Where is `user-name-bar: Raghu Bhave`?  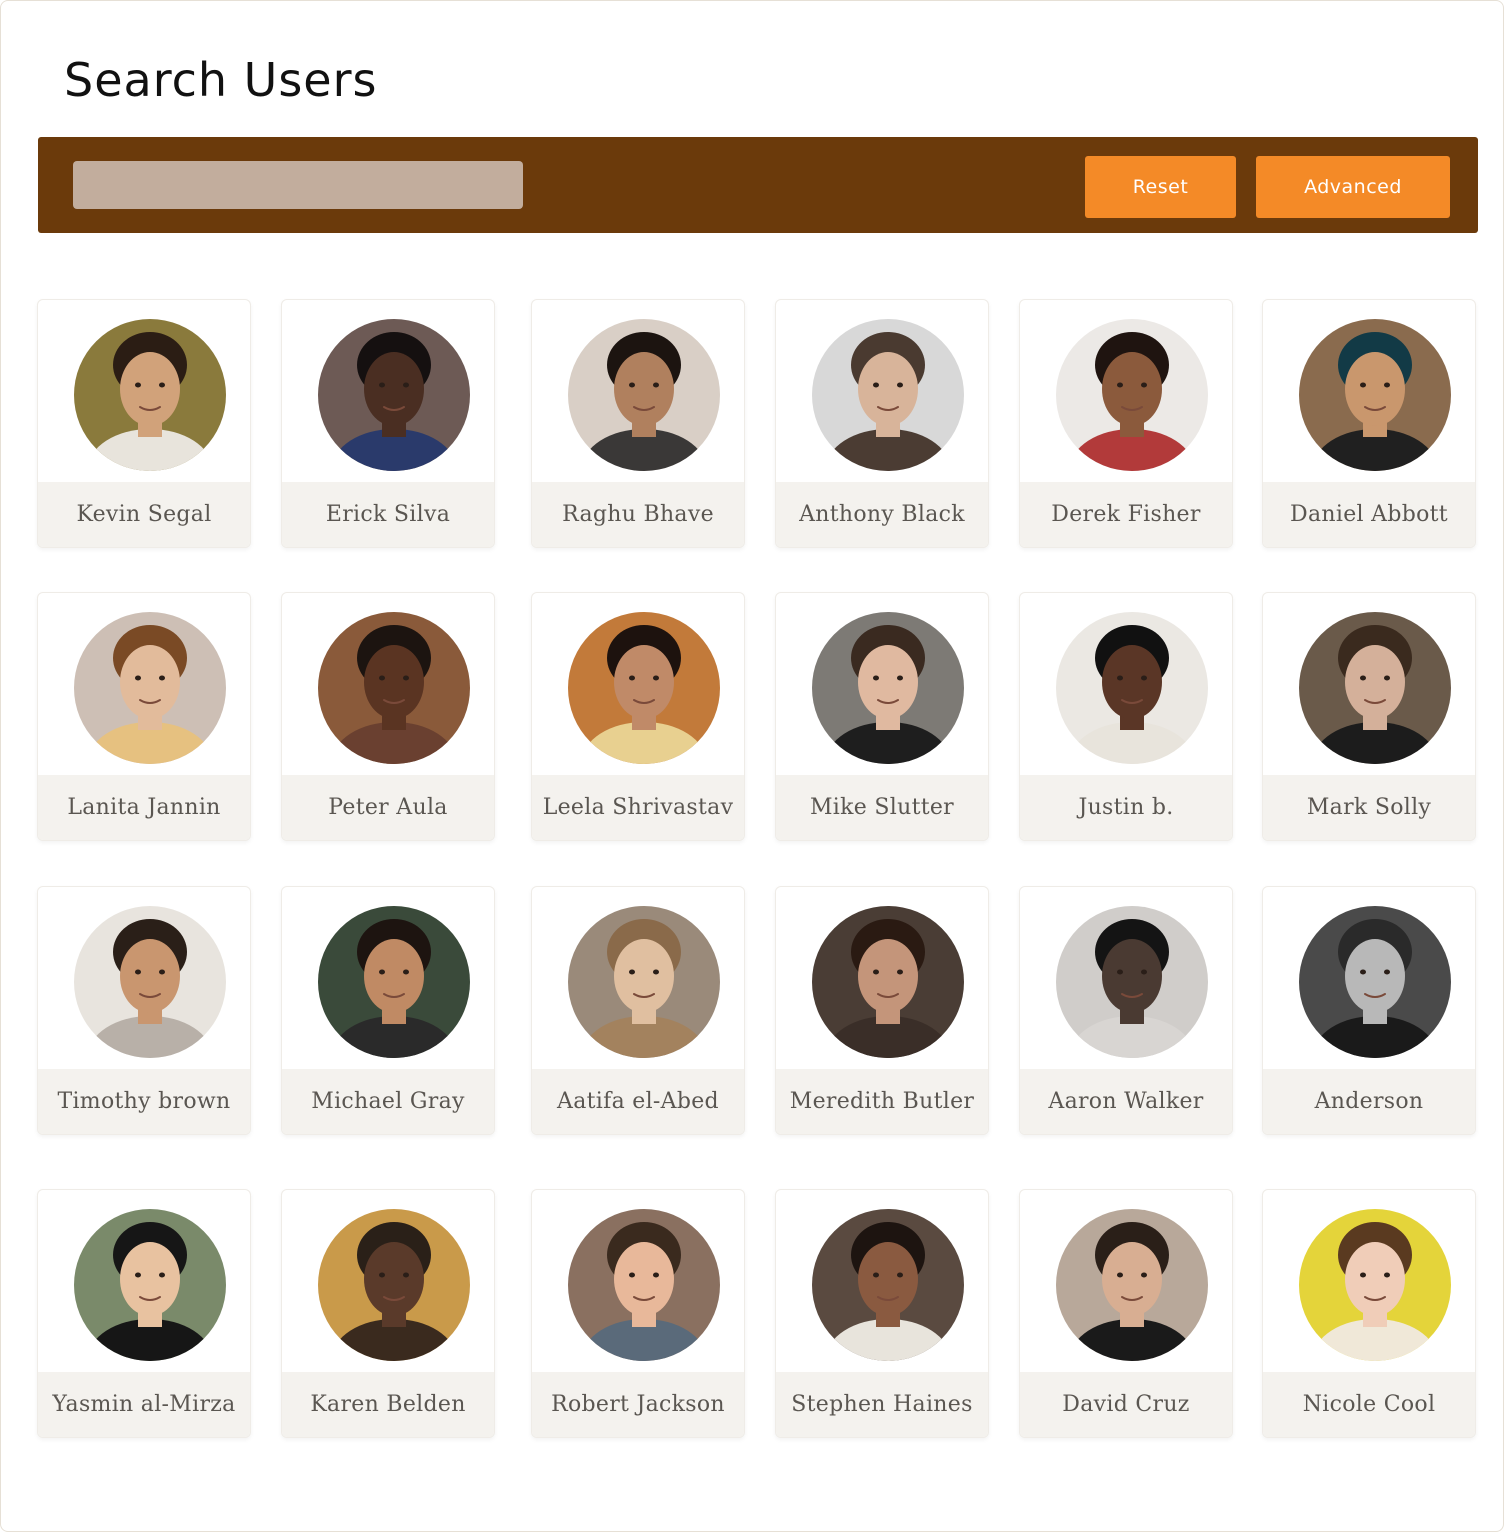 user-name-bar: Raghu Bhave is located at coordinates (638, 514).